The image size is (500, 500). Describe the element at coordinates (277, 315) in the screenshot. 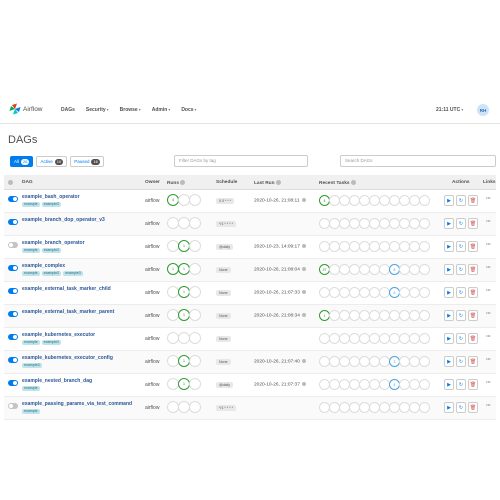

I see `last-run-link: 2020-10-26, 21:08:34` at that location.